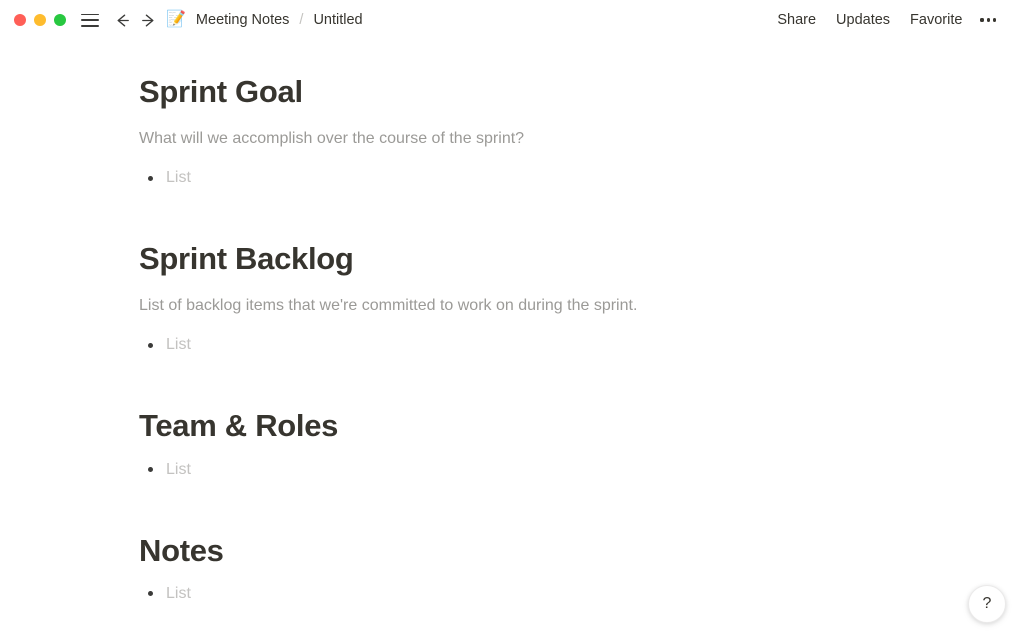 The width and height of the screenshot is (1024, 640). I want to click on back-button, so click(122, 20).